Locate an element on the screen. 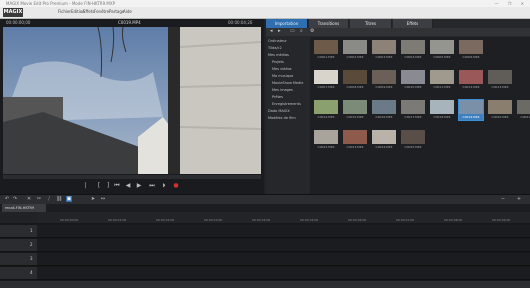  tab-import: Importation is located at coordinates (287, 23).